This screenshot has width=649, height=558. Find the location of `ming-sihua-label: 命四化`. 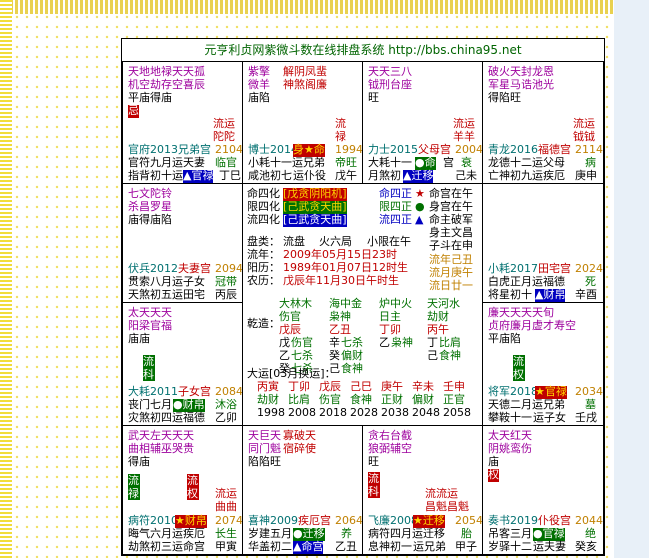

ming-sihua-label: 命四化 is located at coordinates (263, 193).